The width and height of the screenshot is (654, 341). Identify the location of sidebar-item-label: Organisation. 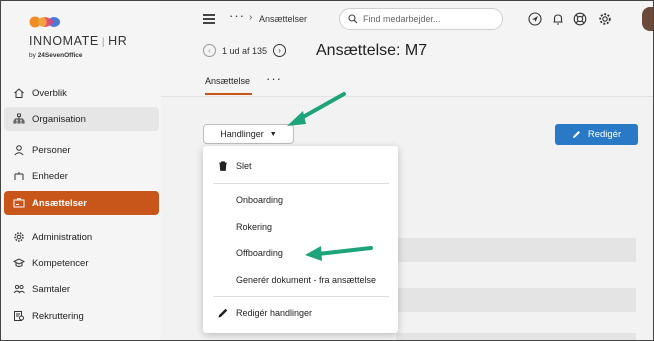
(59, 119).